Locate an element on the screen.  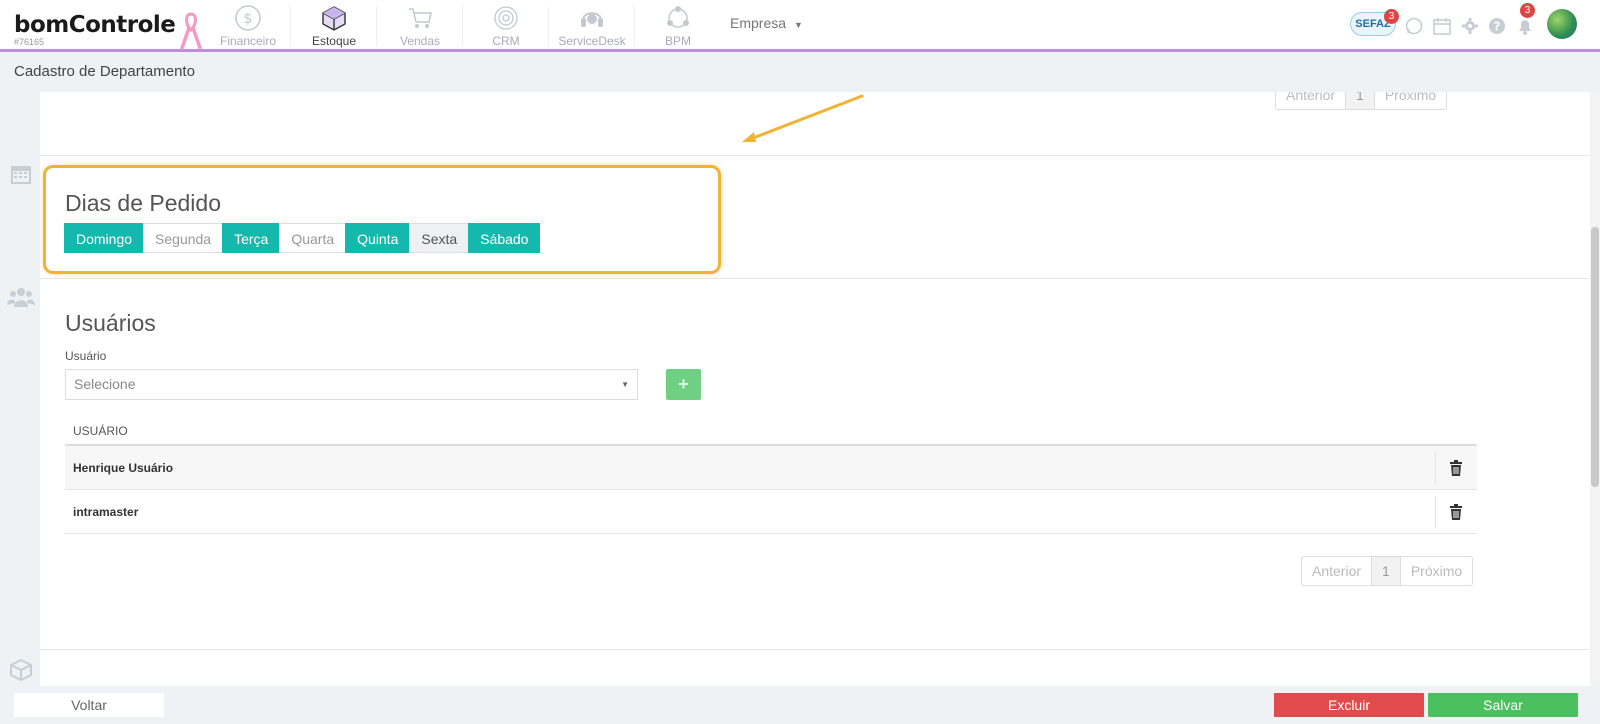
scrollbar is located at coordinates (1595, 389).